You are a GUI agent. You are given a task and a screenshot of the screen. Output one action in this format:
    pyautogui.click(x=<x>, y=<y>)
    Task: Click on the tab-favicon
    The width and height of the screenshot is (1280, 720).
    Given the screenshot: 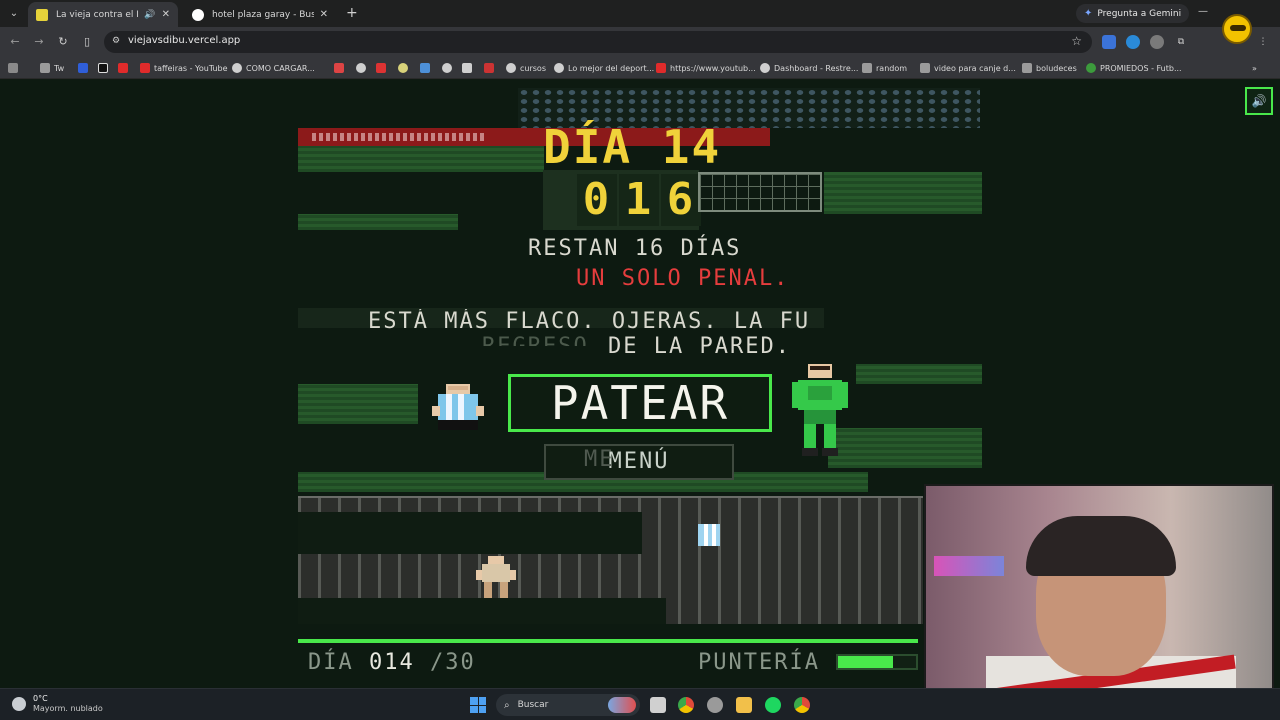 What is the action you would take?
    pyautogui.click(x=42, y=14)
    